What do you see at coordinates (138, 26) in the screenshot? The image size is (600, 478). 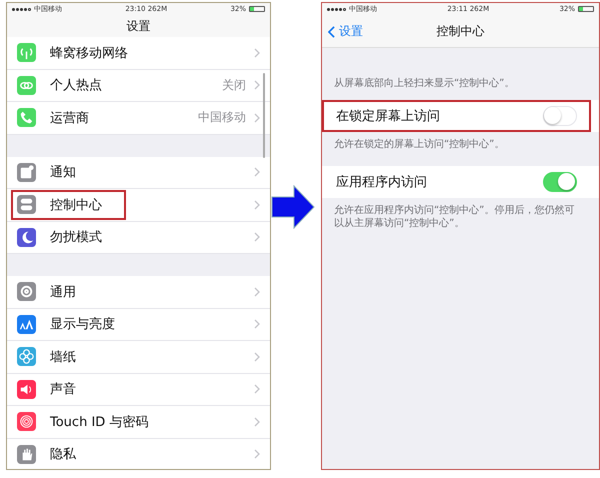 I see `screen-title: 设置` at bounding box center [138, 26].